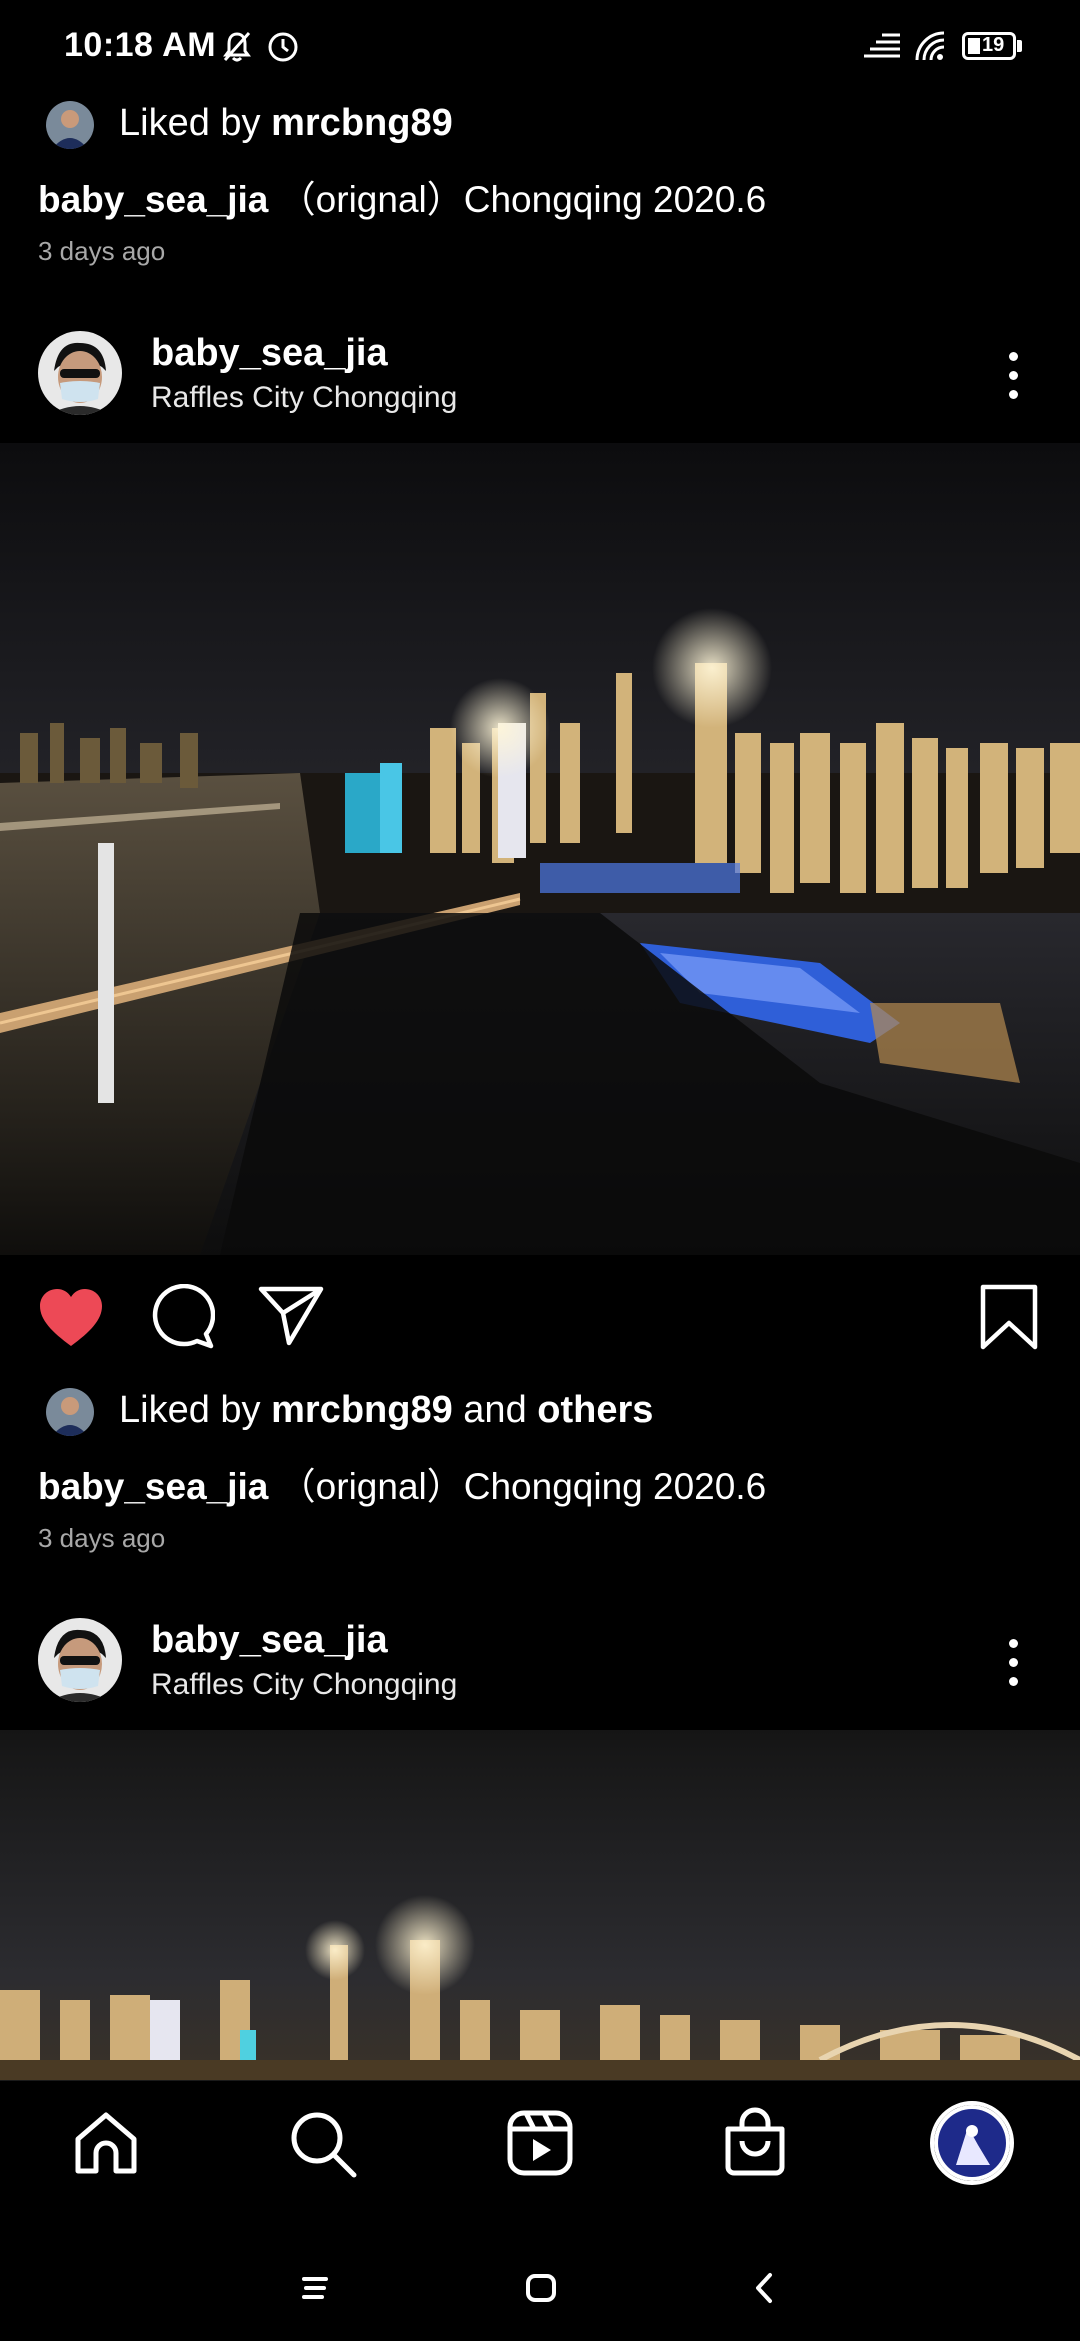 The height and width of the screenshot is (2341, 1080). What do you see at coordinates (540, 2210) in the screenshot?
I see `bottom-nav` at bounding box center [540, 2210].